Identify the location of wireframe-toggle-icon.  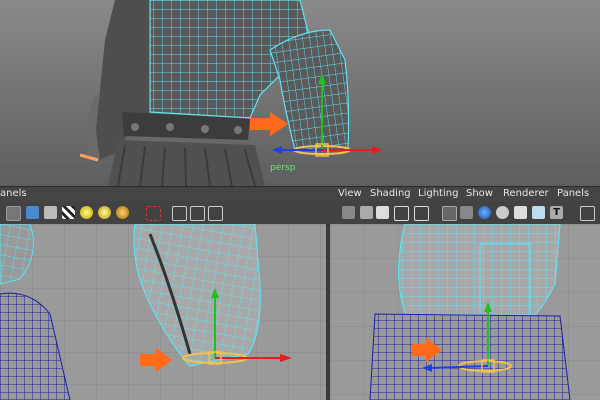
(449, 213).